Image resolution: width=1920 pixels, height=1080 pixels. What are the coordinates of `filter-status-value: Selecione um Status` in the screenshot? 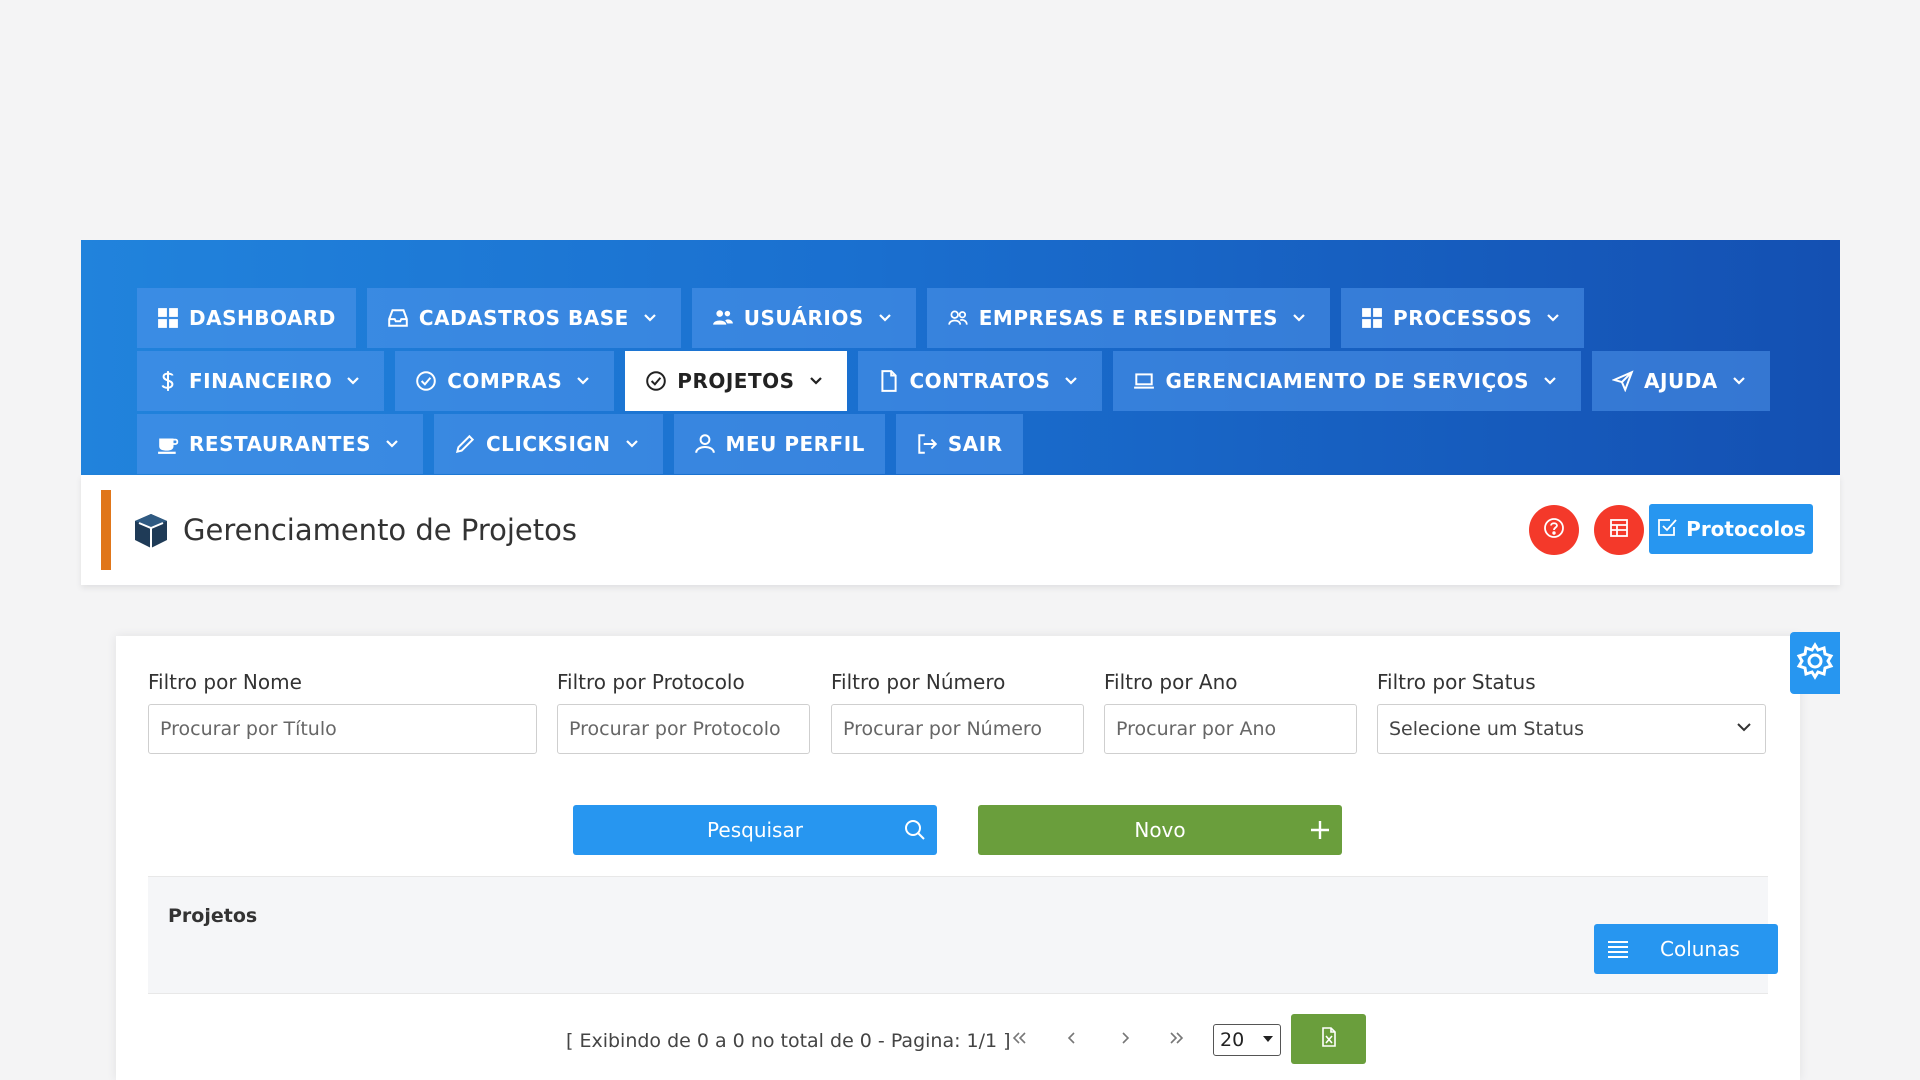 It's located at (1486, 729).